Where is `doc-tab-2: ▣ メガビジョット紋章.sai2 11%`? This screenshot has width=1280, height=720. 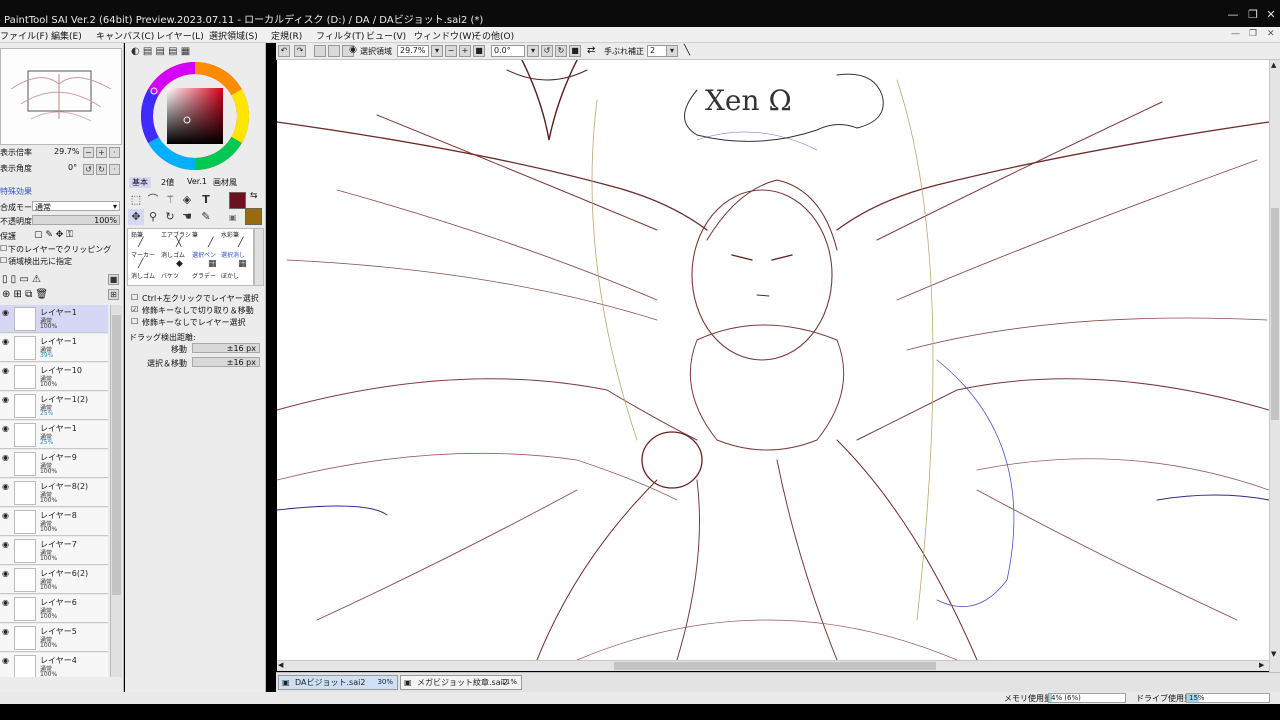
doc-tab-2: ▣ メガビジョット紋章.sai2 11% is located at coordinates (461, 682).